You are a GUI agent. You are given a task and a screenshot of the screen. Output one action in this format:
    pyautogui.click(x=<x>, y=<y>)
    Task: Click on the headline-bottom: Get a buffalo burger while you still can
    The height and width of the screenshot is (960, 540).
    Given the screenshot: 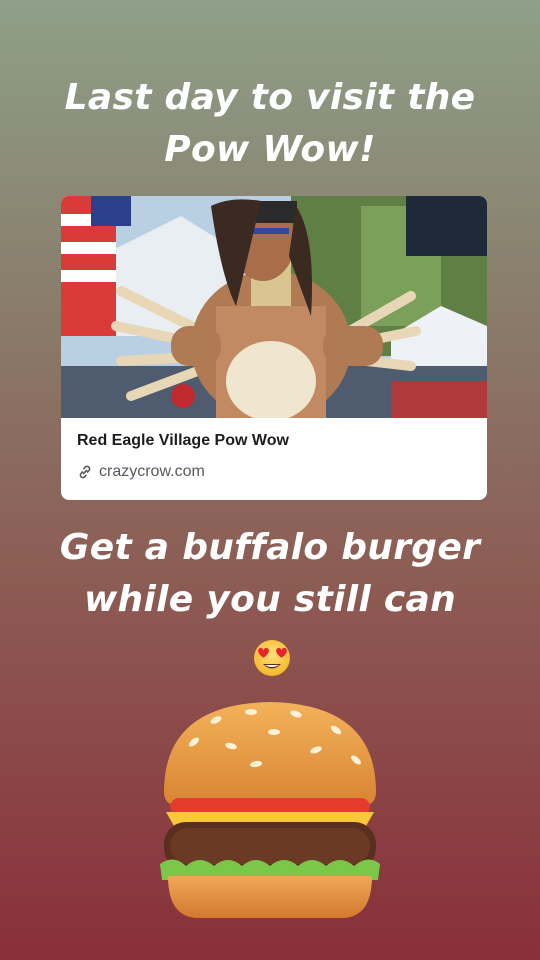 What is the action you would take?
    pyautogui.click(x=270, y=574)
    